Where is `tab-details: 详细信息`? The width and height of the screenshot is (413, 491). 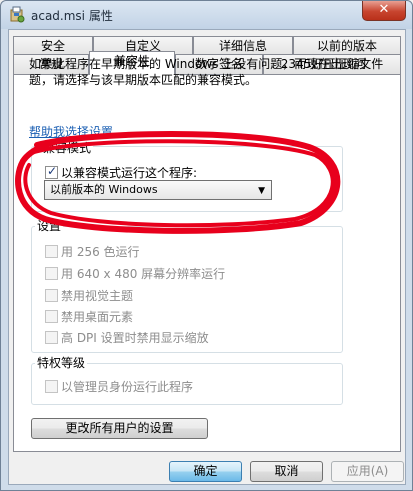
tab-details: 详细信息 is located at coordinates (243, 46).